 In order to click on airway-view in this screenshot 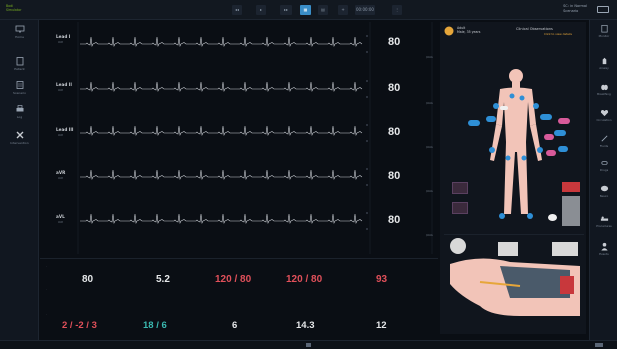, I will do `click(515, 277)`.